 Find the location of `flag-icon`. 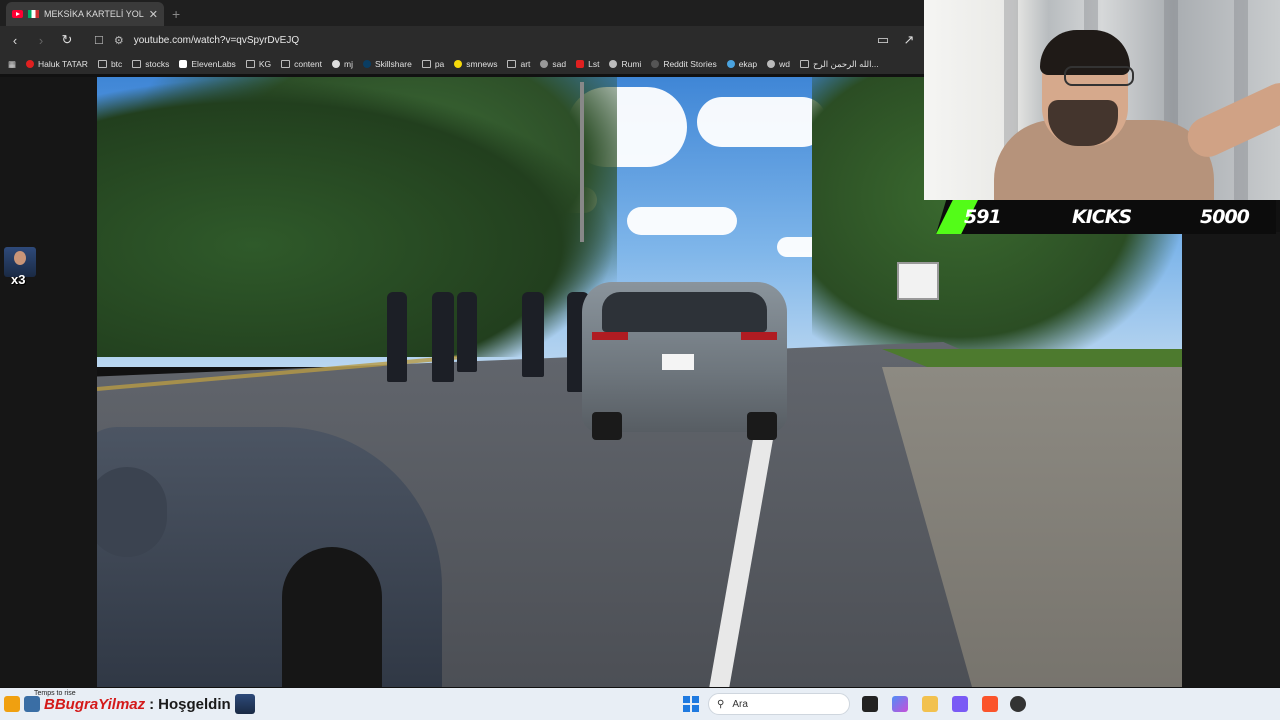

flag-icon is located at coordinates (33, 14).